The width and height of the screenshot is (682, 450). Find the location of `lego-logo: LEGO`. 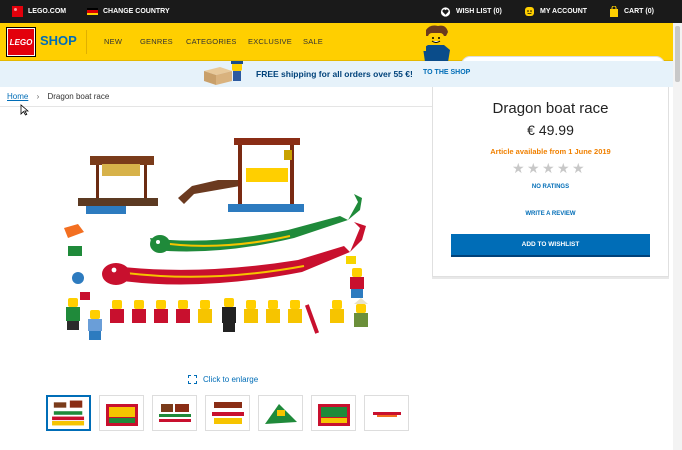

lego-logo: LEGO is located at coordinates (21, 42).